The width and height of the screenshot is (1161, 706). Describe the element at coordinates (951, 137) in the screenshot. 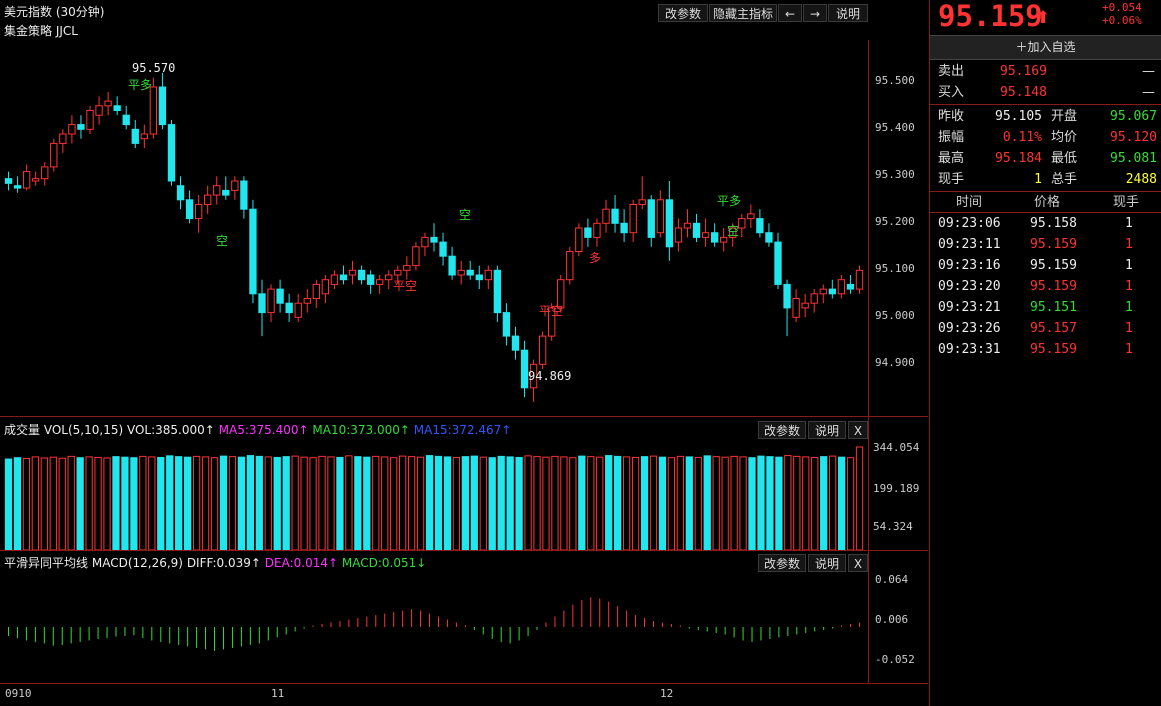

I see `stat-label: 振幅` at that location.